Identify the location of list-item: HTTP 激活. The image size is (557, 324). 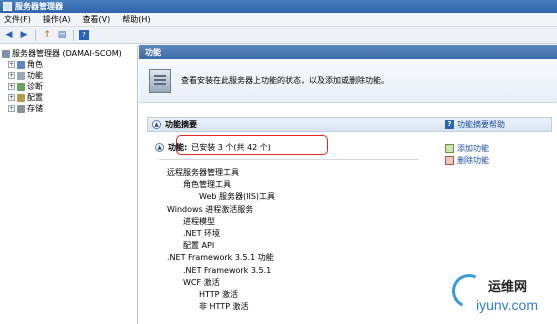
(219, 294).